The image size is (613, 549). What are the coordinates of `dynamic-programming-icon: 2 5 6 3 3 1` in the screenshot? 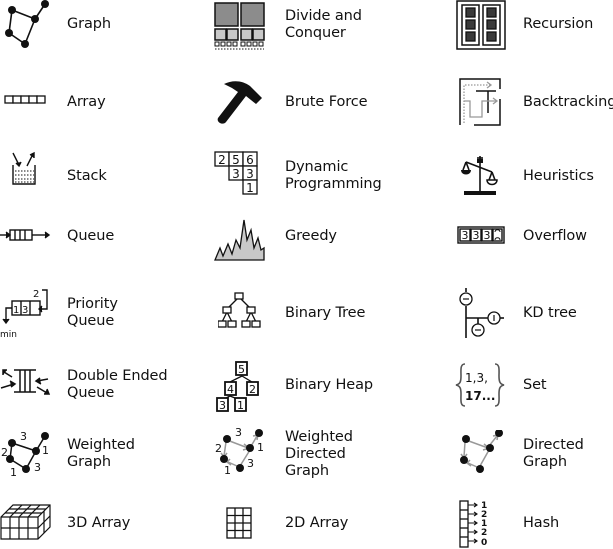 It's located at (238, 174).